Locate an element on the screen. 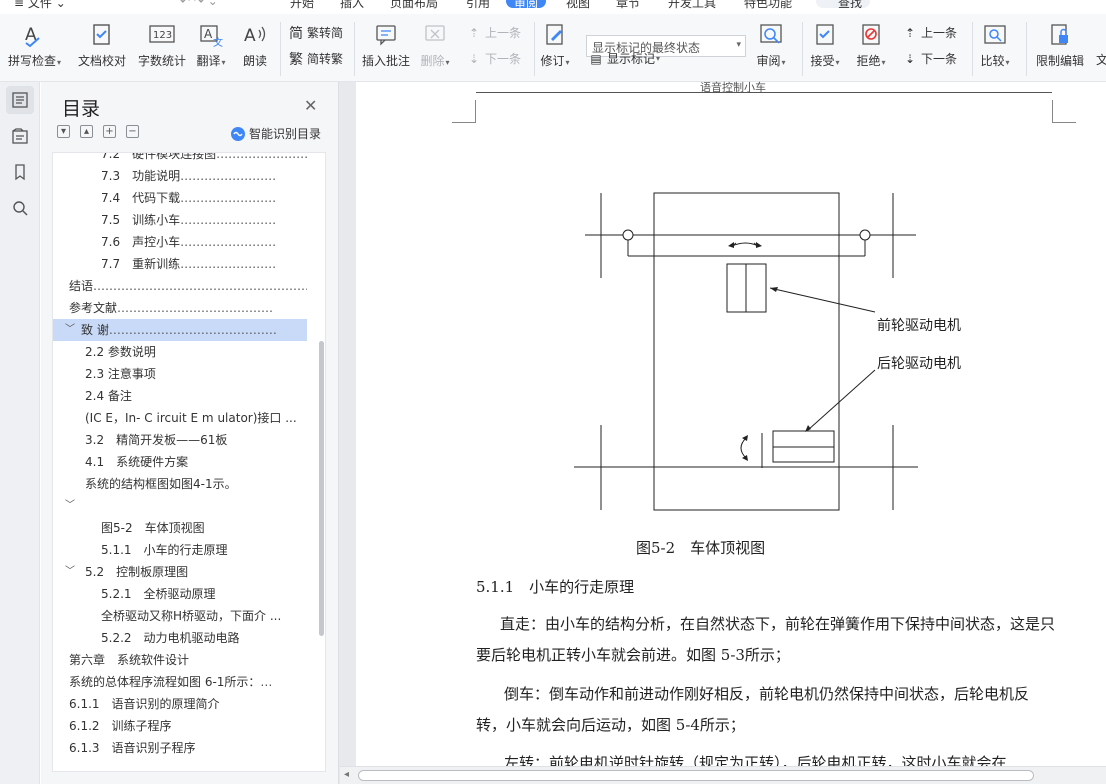 The image size is (1106, 784). toc-item: 2.3 注意事项 is located at coordinates (180, 374).